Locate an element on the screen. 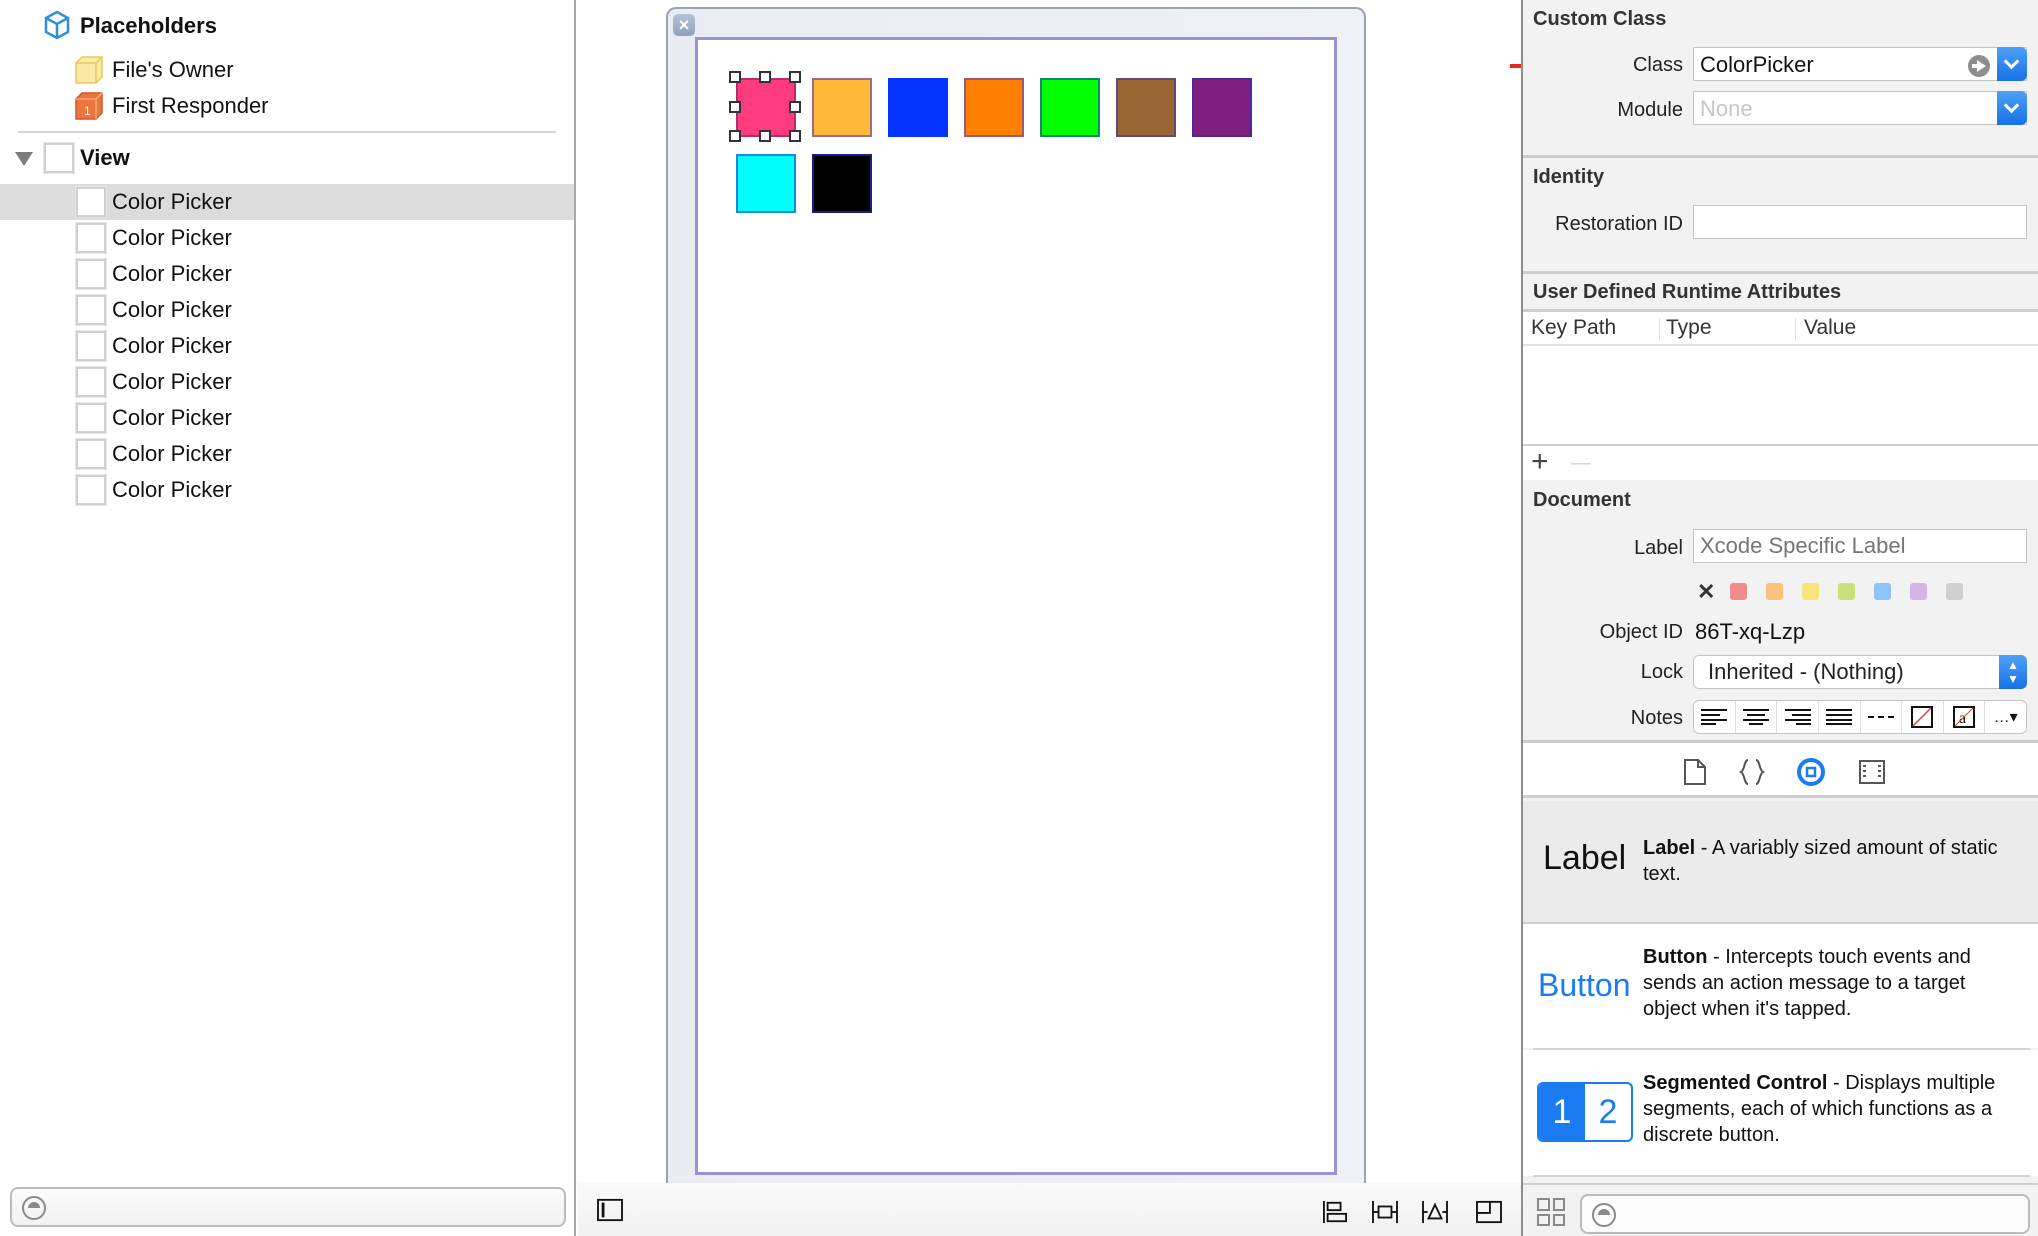 Image resolution: width=2038 pixels, height=1236 pixels. restoration-id-field is located at coordinates (1860, 222).